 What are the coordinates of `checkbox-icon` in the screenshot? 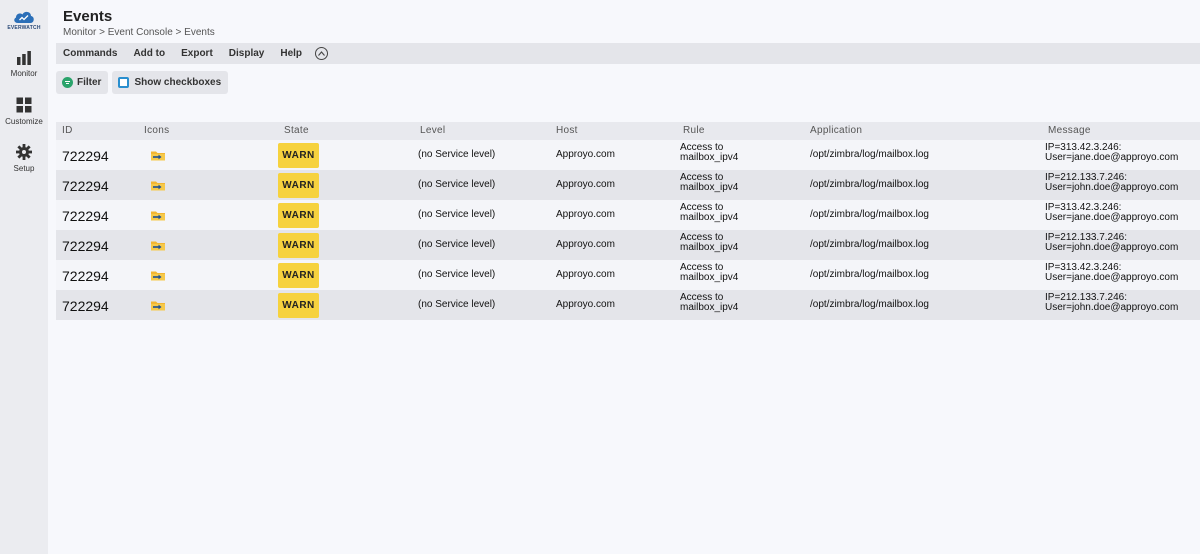 It's located at (124, 82).